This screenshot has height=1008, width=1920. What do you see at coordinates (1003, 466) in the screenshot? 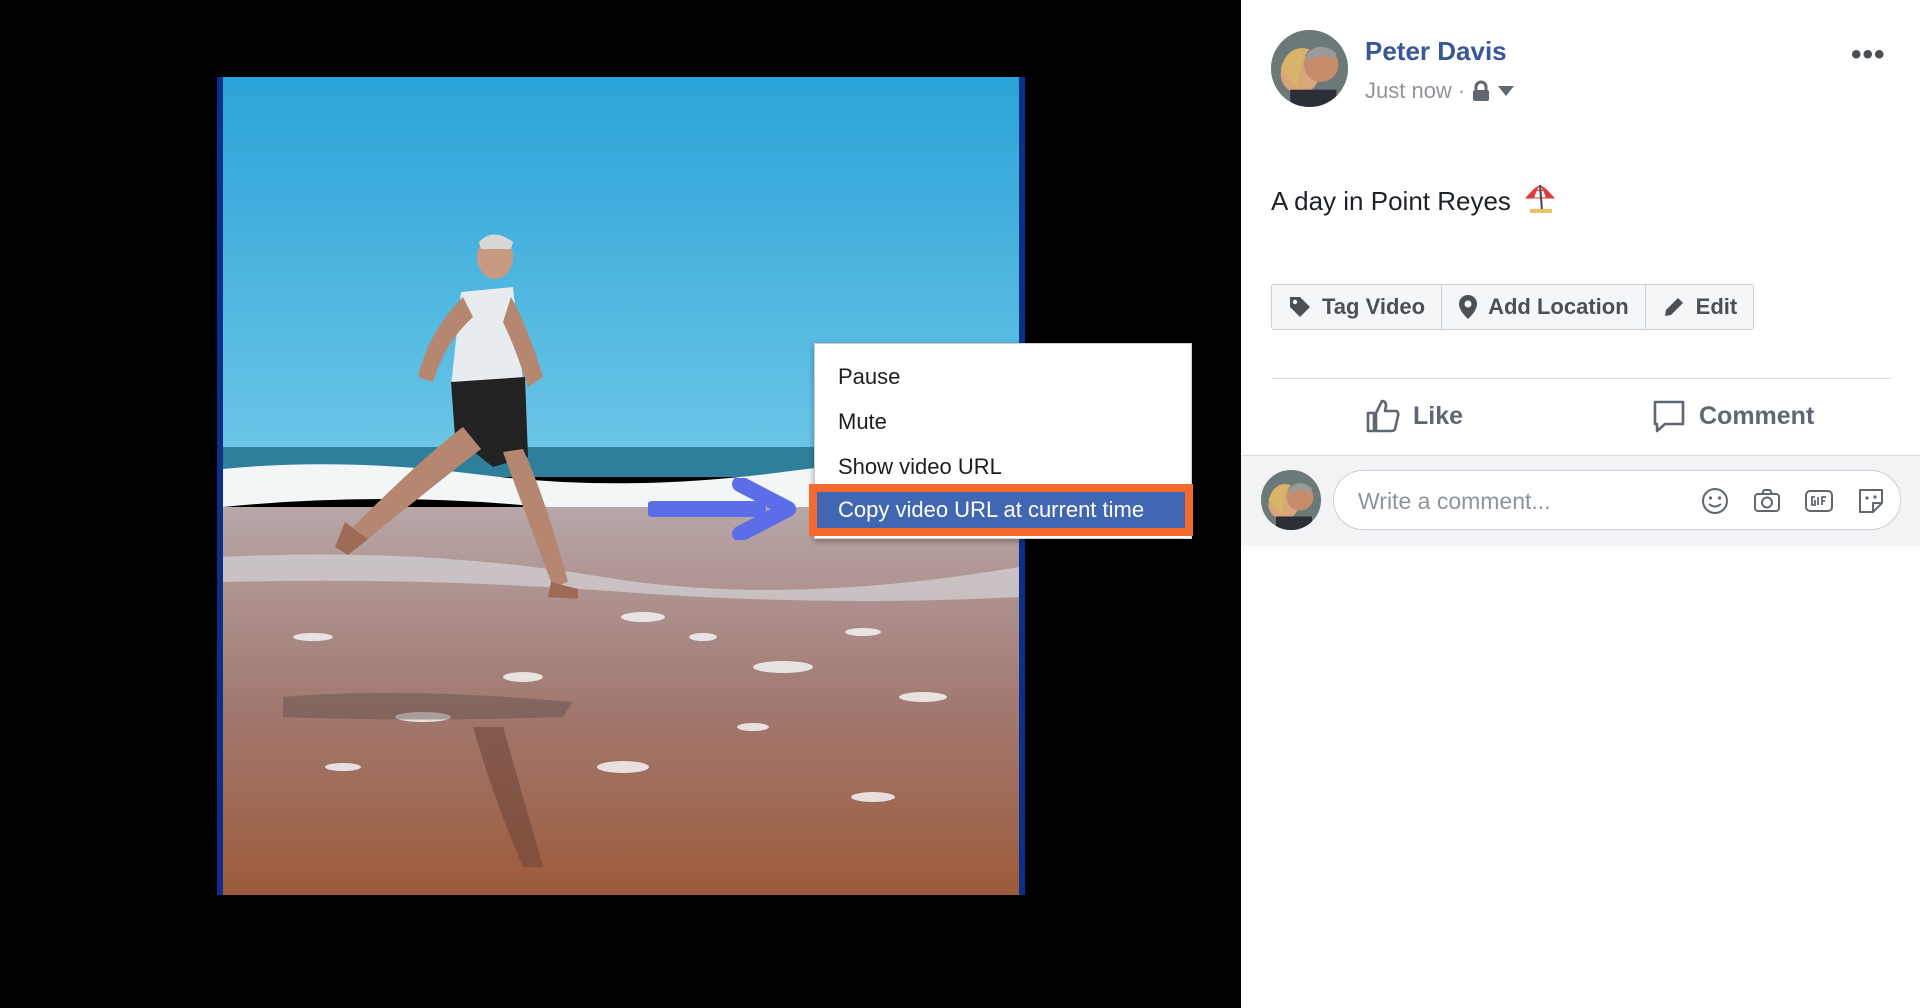
I see `menu-item-show-video-url: Show video URL` at bounding box center [1003, 466].